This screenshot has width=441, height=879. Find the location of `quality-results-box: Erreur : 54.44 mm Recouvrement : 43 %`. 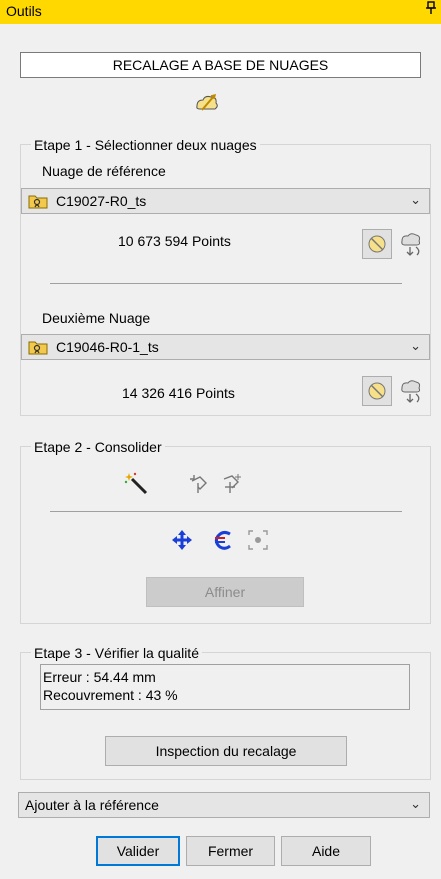

quality-results-box: Erreur : 54.44 mm Recouvrement : 43 % is located at coordinates (225, 687).